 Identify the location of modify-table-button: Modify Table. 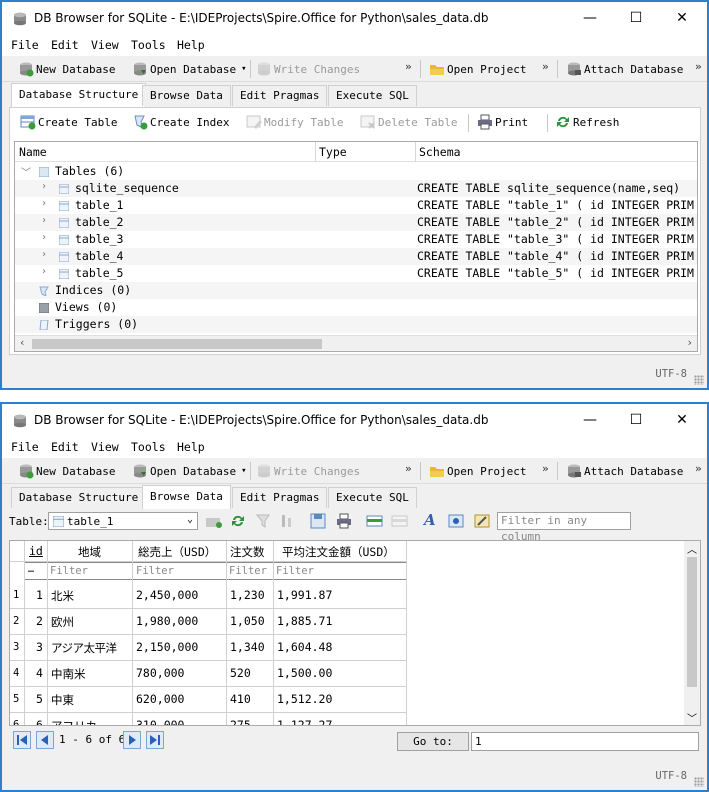
(294, 122).